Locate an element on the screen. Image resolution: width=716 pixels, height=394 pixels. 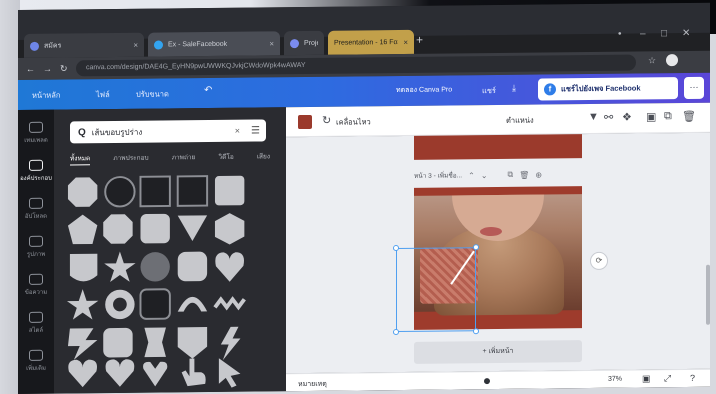
shield-shape is located at coordinates (83, 267).